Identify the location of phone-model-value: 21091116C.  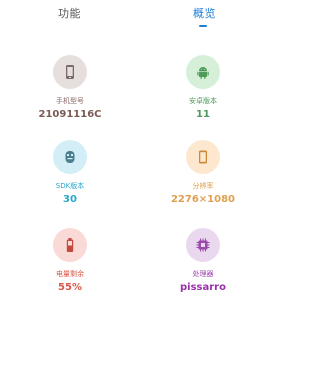
(70, 114).